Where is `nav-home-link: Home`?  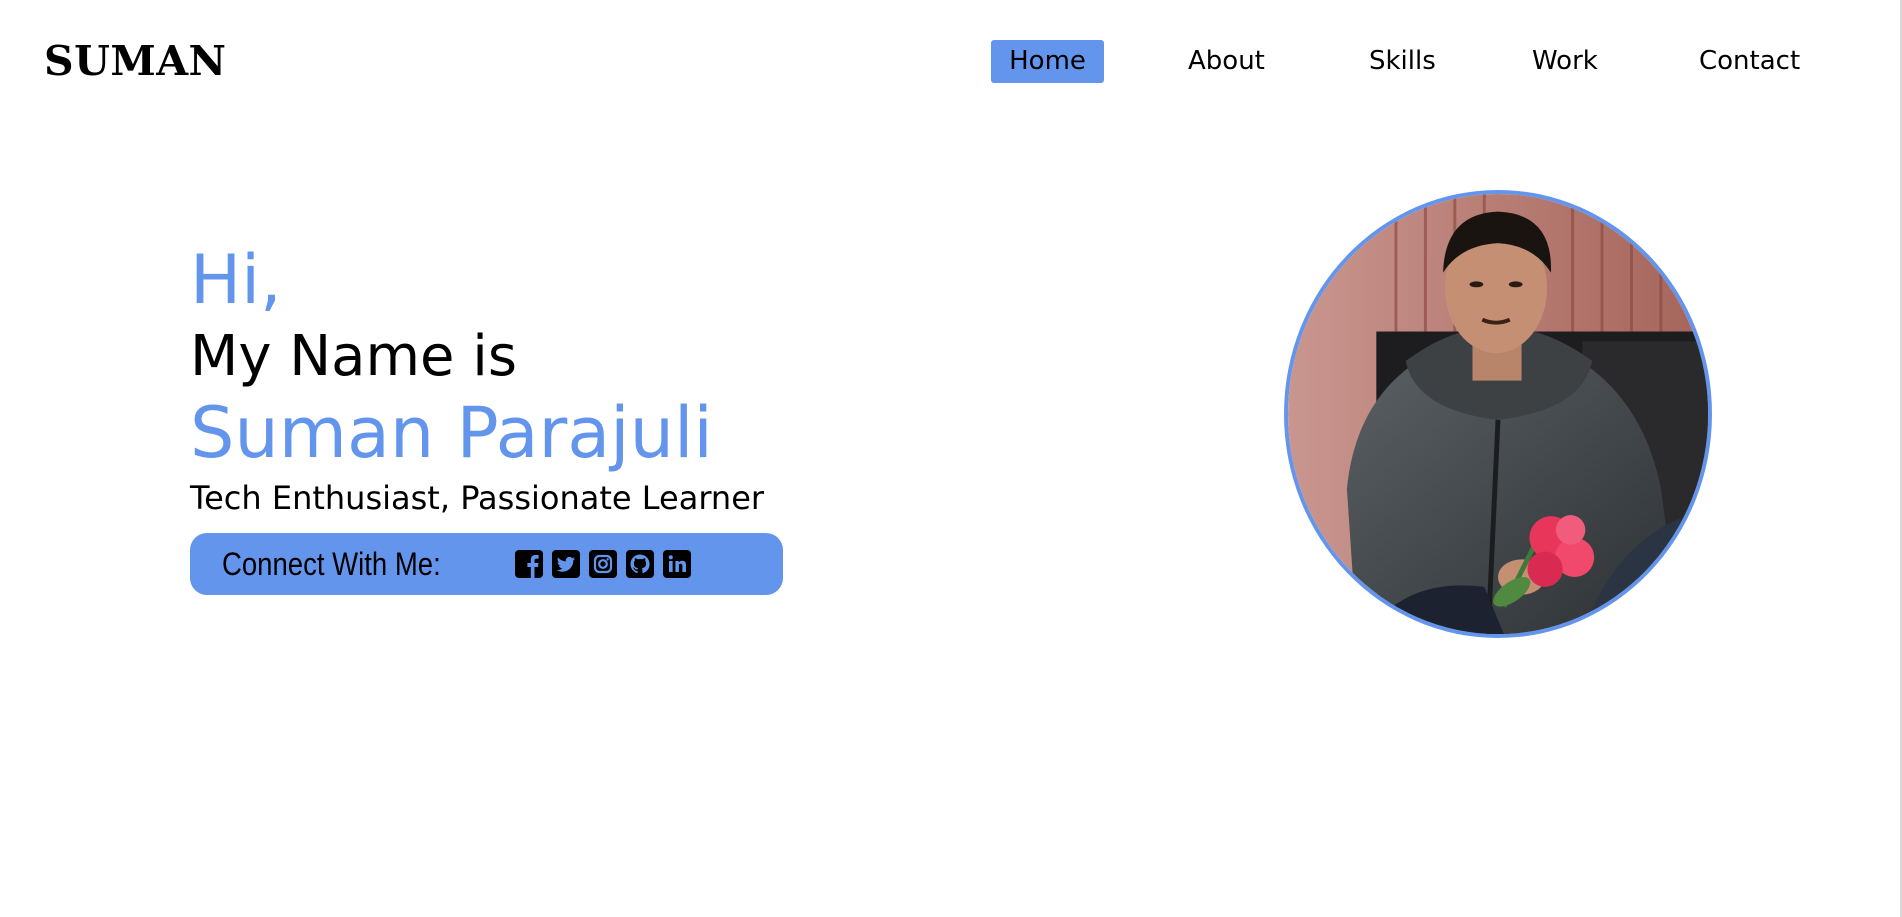
nav-home-link: Home is located at coordinates (1047, 61).